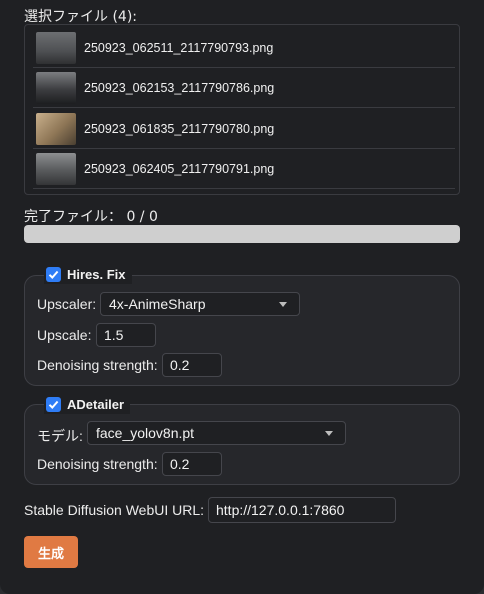  What do you see at coordinates (280, 510) in the screenshot?
I see `webui-url-value: http://127.0.0.1:7860` at bounding box center [280, 510].